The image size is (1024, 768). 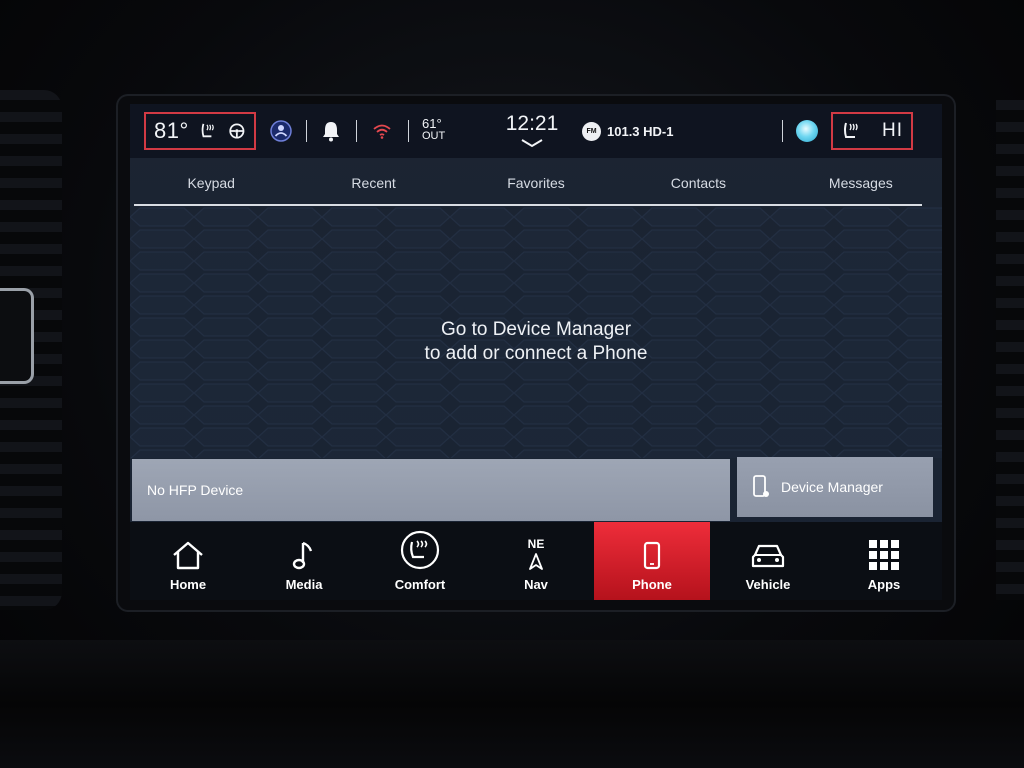 What do you see at coordinates (536, 584) in the screenshot?
I see `nav-nav-label: Nav` at bounding box center [536, 584].